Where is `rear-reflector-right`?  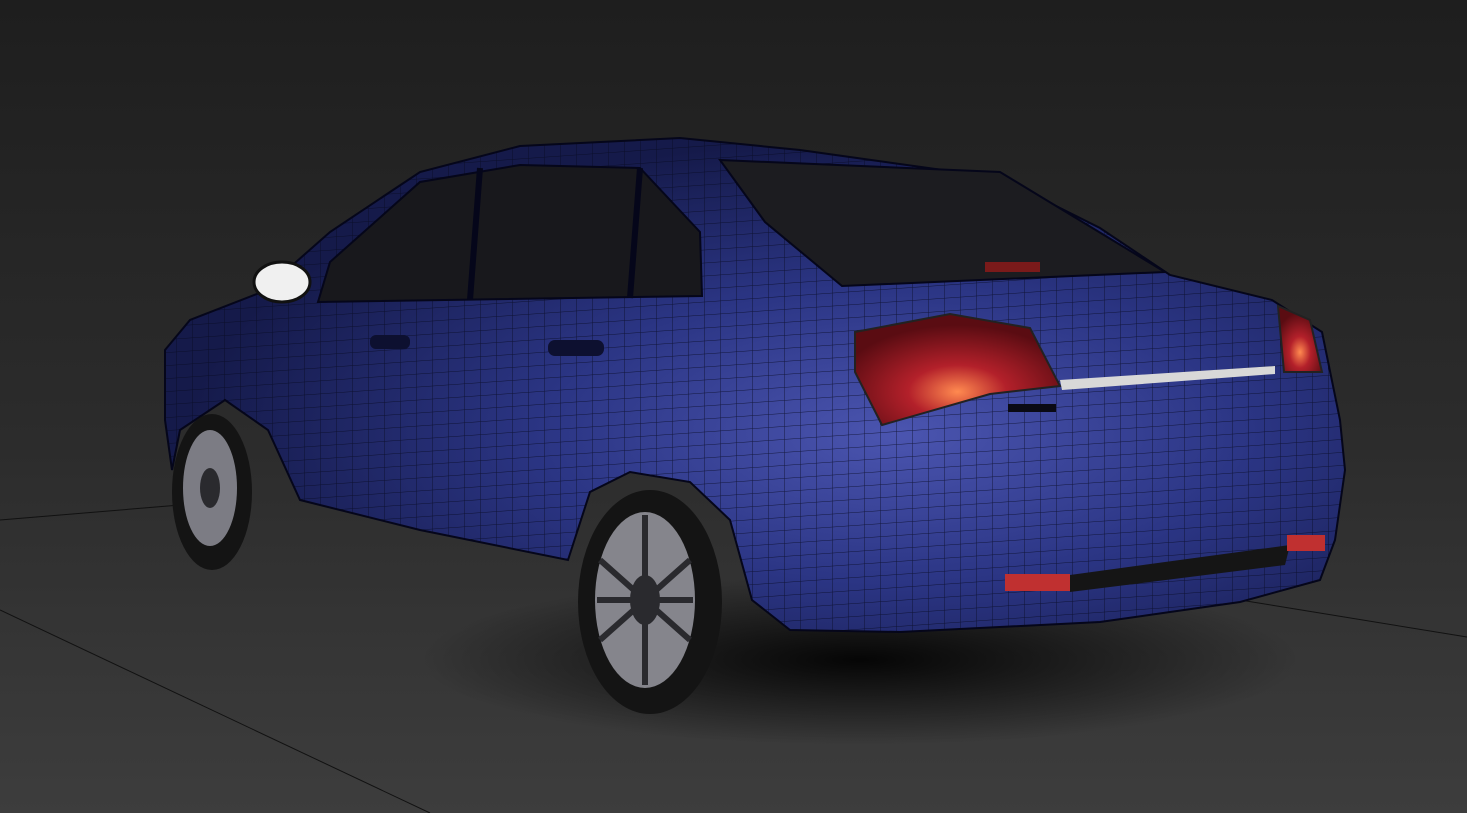
rear-reflector-right is located at coordinates (1306, 543).